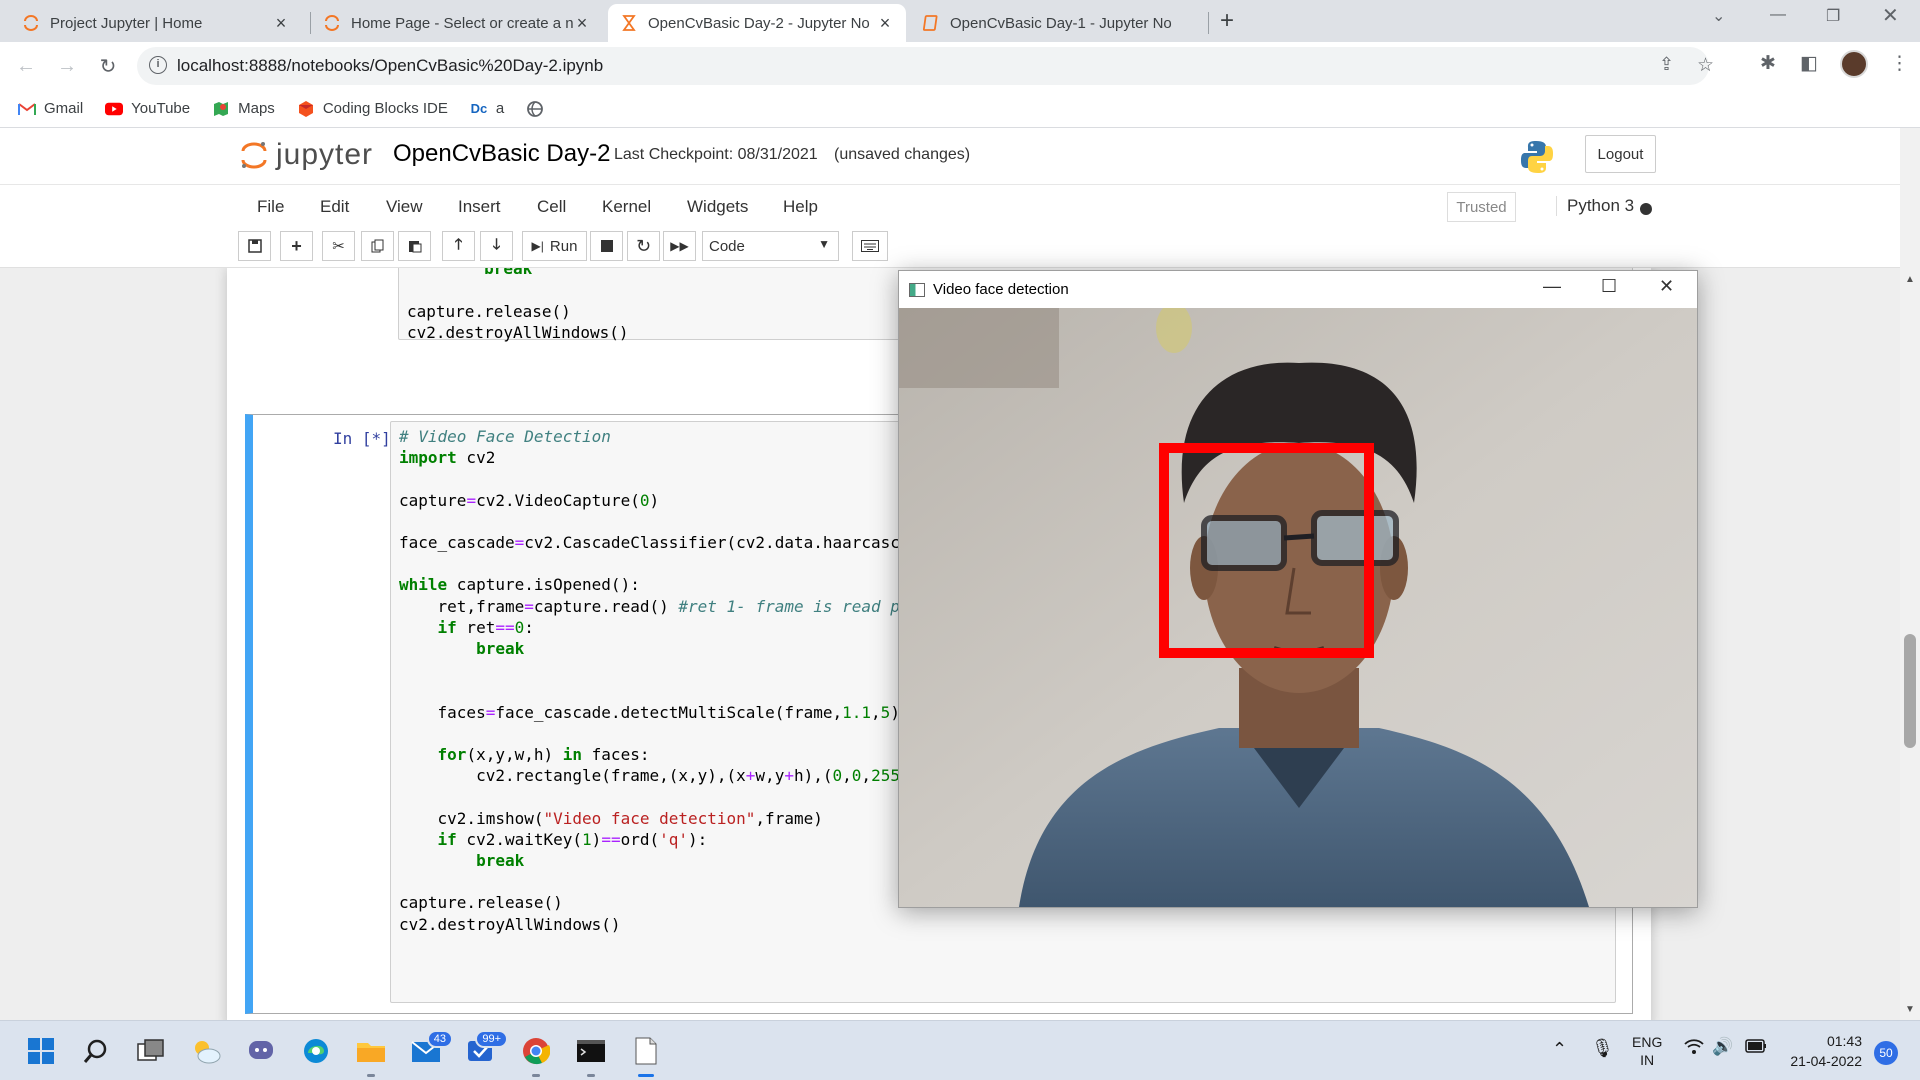  I want to click on arrow-down-icon: 🡓, so click(496, 246).